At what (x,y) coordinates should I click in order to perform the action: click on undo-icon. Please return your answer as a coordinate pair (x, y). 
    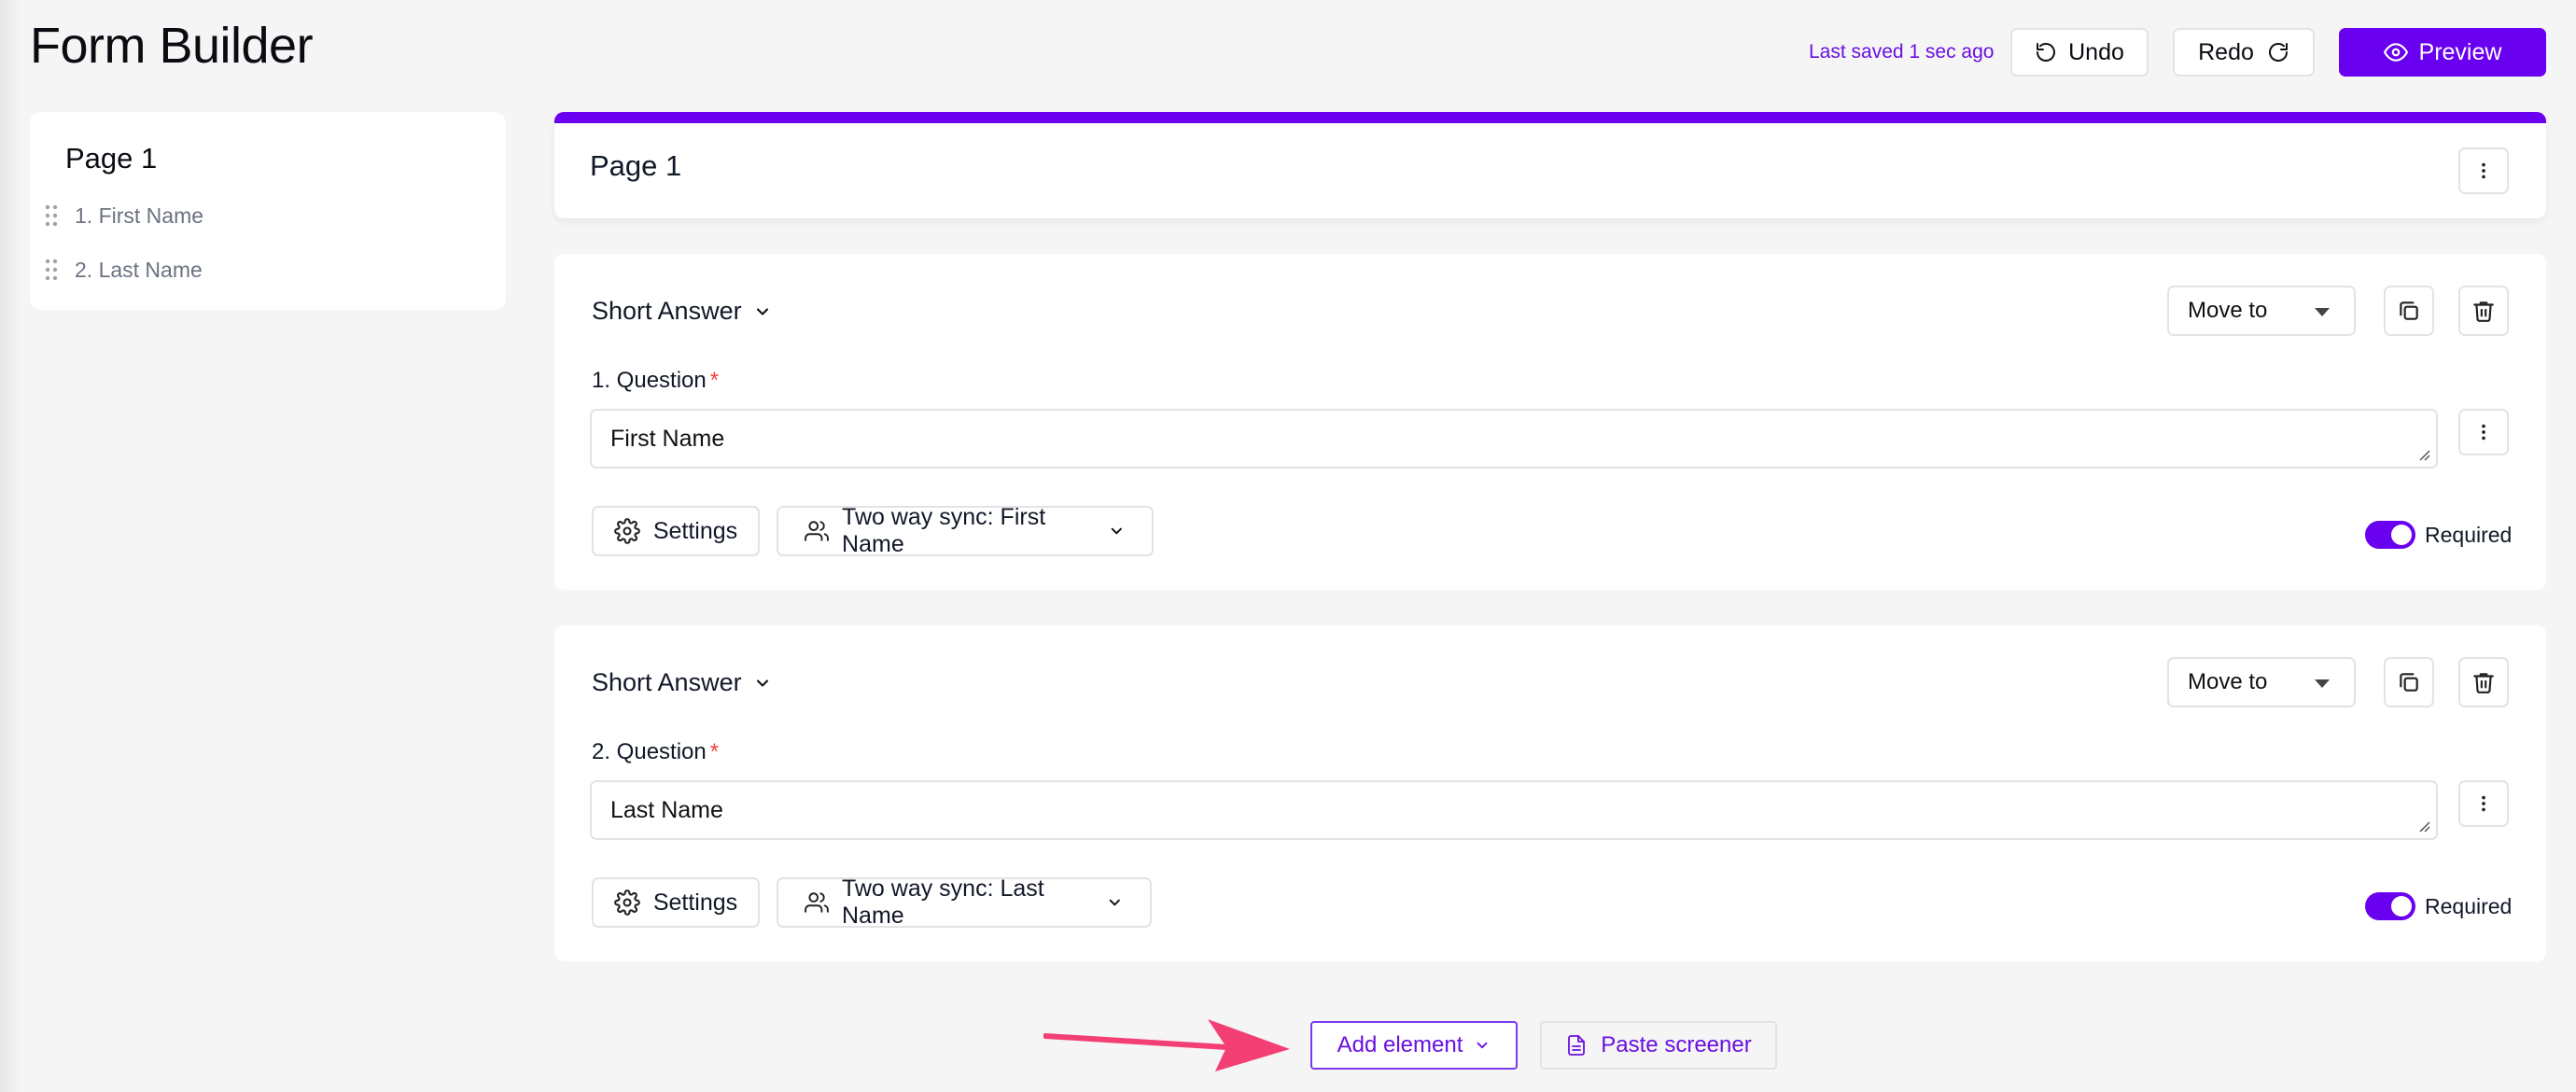
    Looking at the image, I should click on (2047, 52).